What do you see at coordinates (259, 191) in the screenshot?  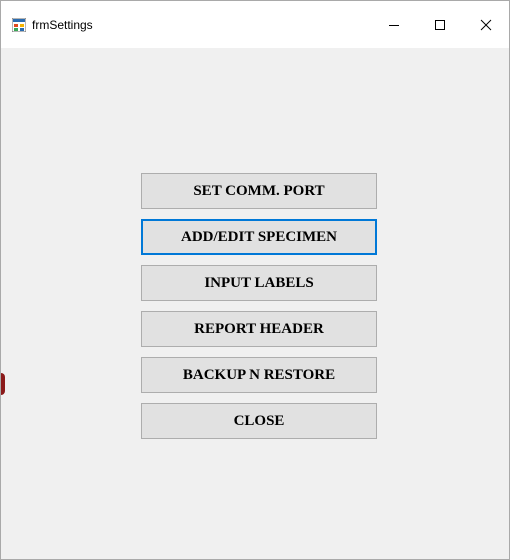 I see `set-comm-port-button: SET COMM. PORT` at bounding box center [259, 191].